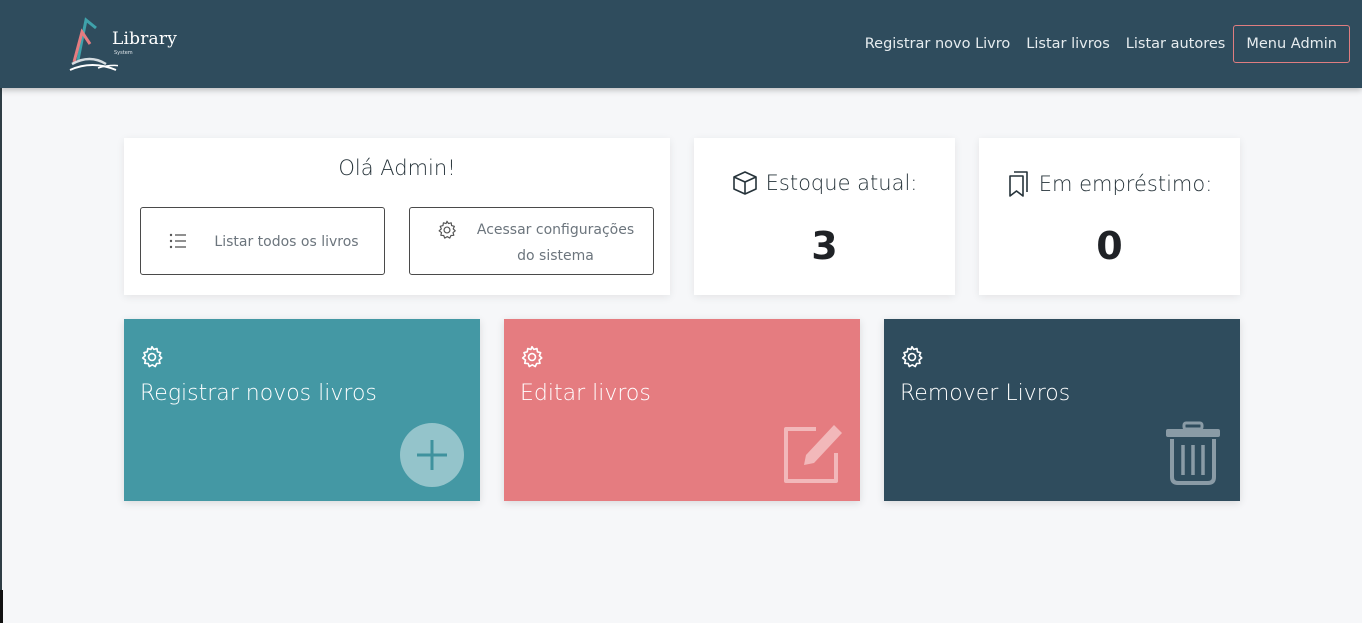 The height and width of the screenshot is (623, 1362). I want to click on list-icon, so click(177, 241).